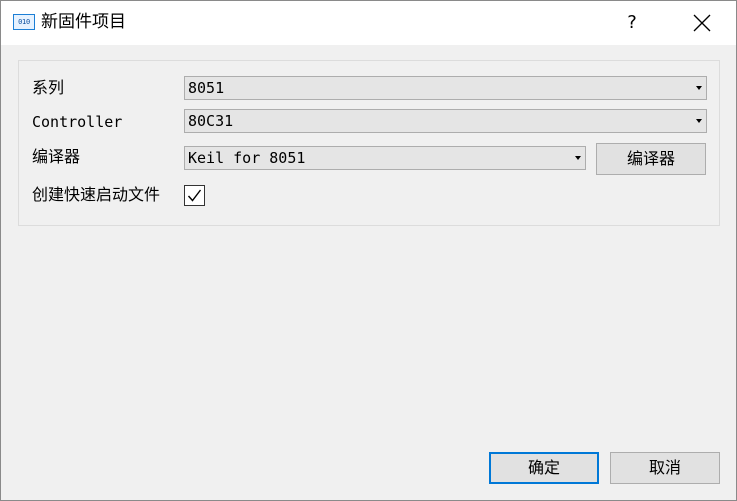 The image size is (737, 501). What do you see at coordinates (48, 87) in the screenshot?
I see `series-label: 系列` at bounding box center [48, 87].